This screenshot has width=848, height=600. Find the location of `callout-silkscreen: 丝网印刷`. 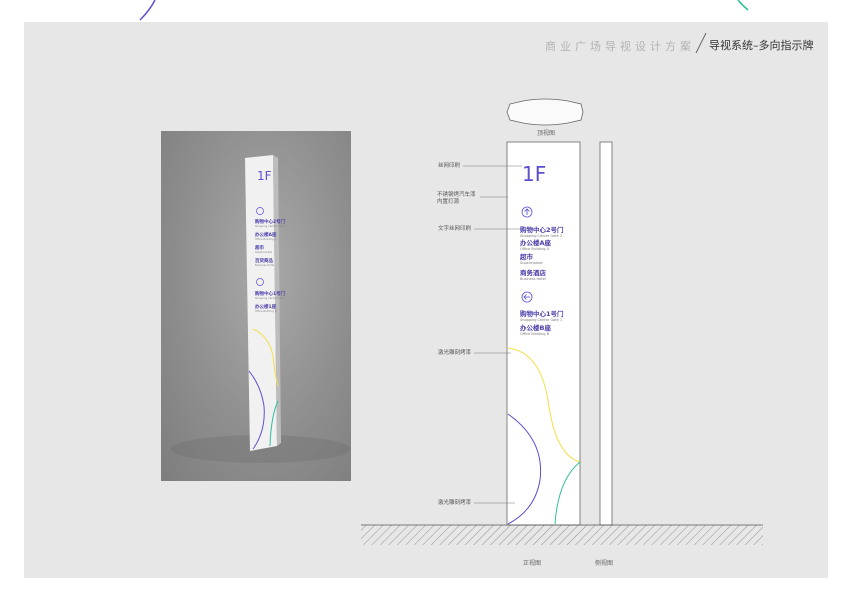

callout-silkscreen: 丝网印刷 is located at coordinates (449, 166).